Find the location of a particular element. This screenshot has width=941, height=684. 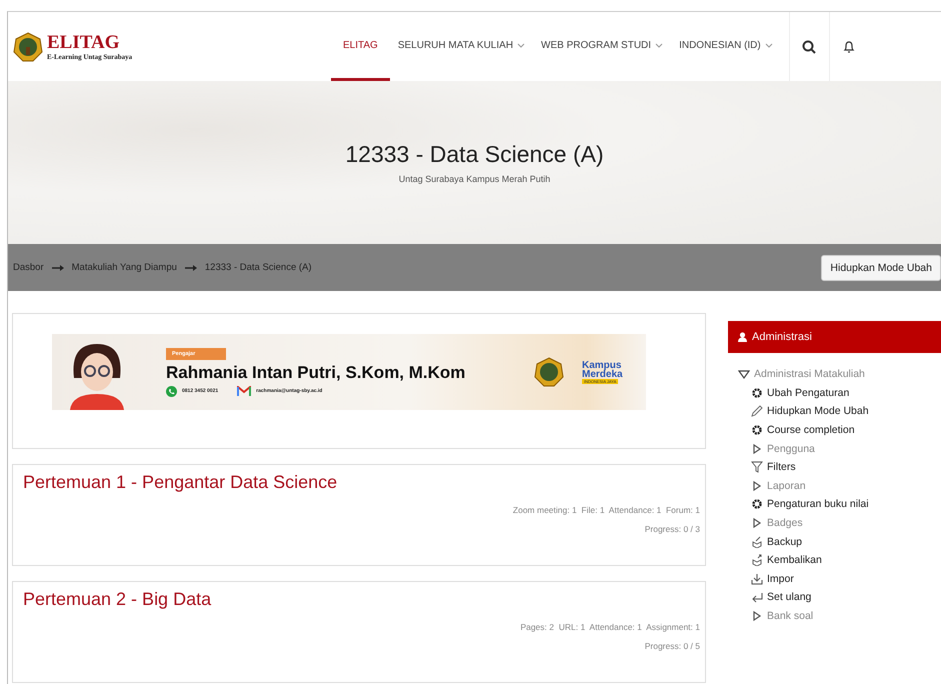

breadcrumb-link: Dasbor is located at coordinates (28, 267).